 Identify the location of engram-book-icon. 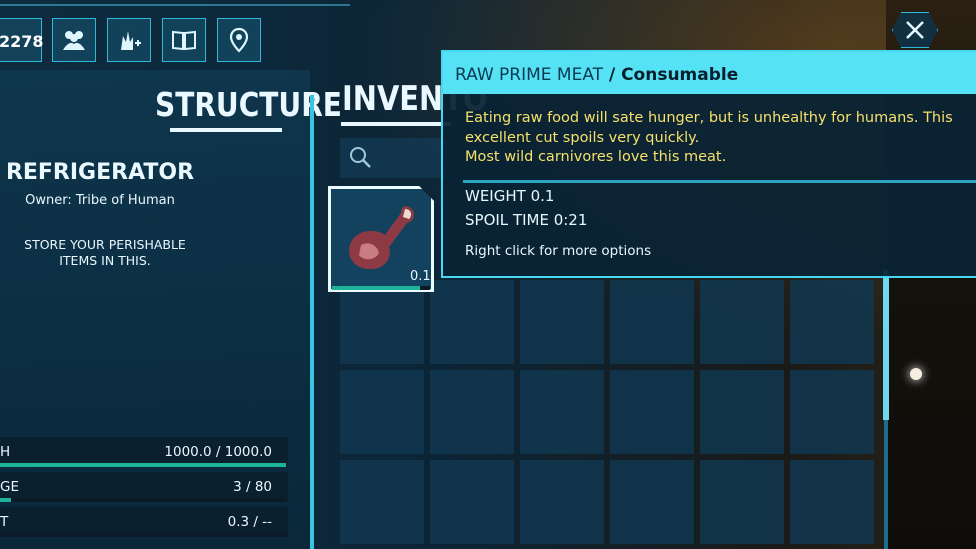
(184, 40).